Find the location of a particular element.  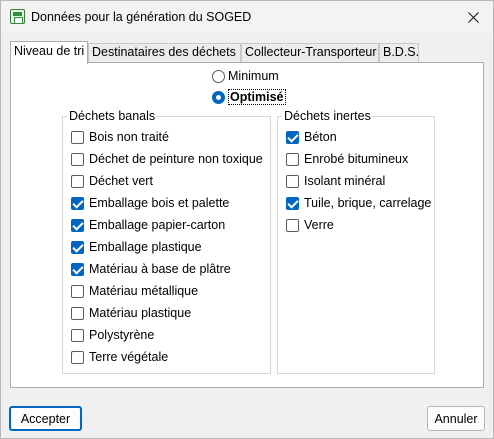

checkbox-label: Verre is located at coordinates (319, 225).